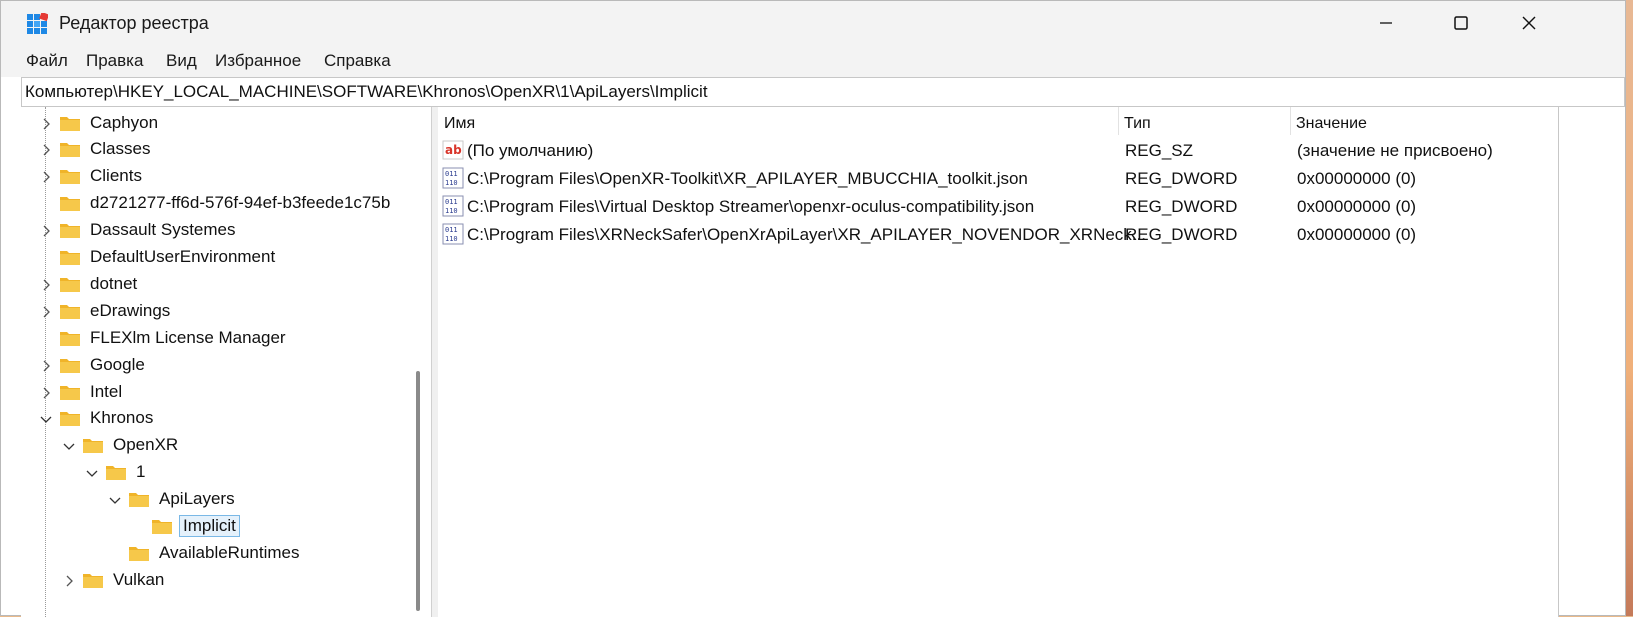 The width and height of the screenshot is (1633, 617). I want to click on tree-item-label: dotnet, so click(114, 283).